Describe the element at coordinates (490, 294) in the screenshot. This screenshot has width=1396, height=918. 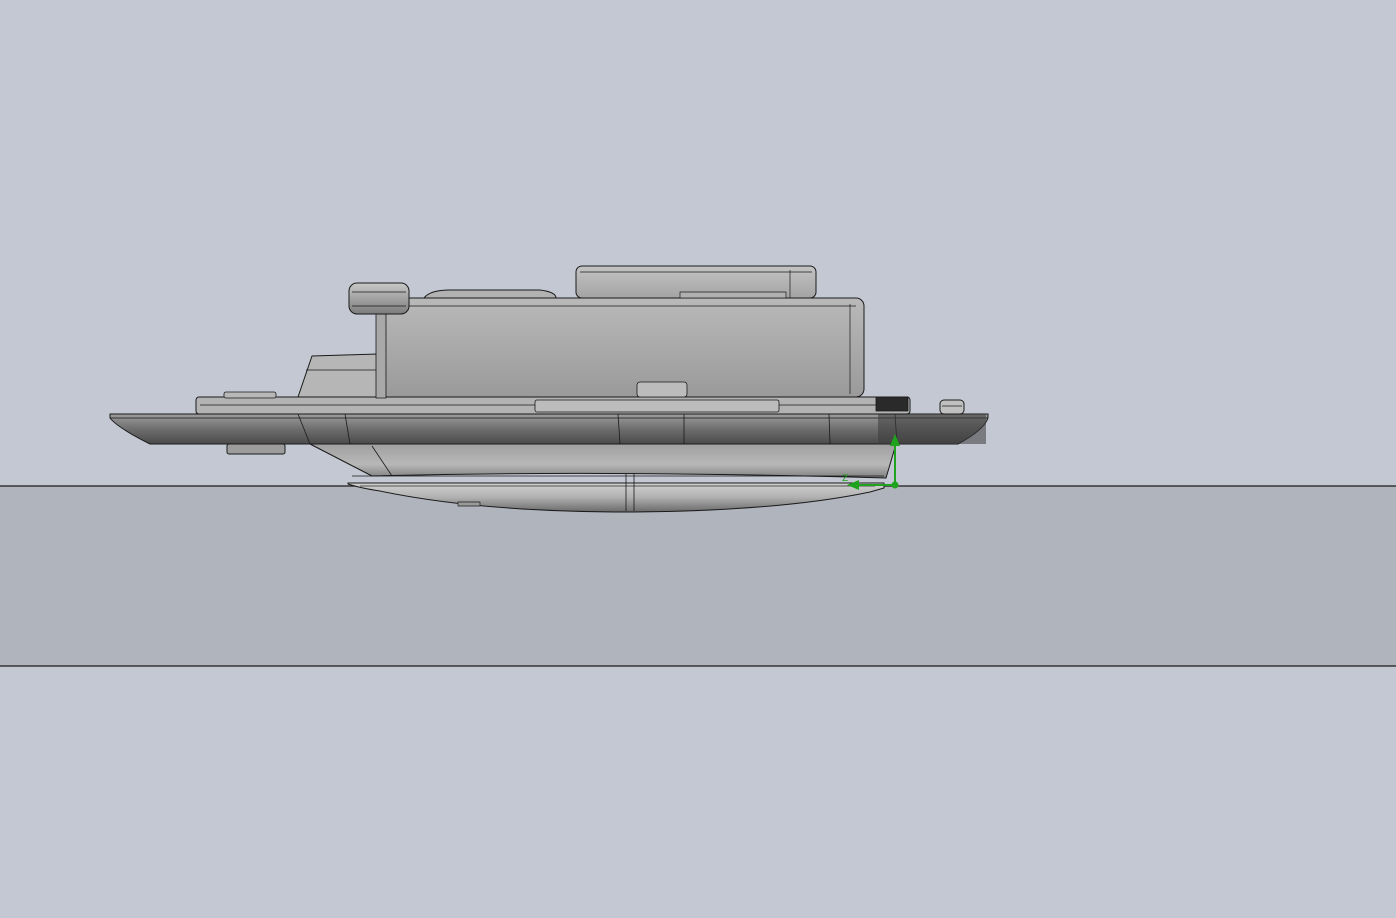
I see `top-dome` at that location.